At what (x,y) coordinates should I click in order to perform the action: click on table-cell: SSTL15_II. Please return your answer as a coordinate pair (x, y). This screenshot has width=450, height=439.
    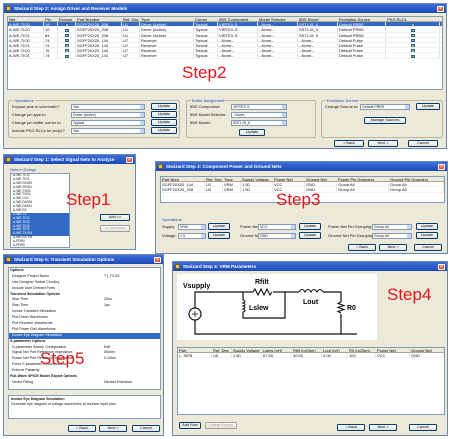
    Looking at the image, I should click on (318, 29).